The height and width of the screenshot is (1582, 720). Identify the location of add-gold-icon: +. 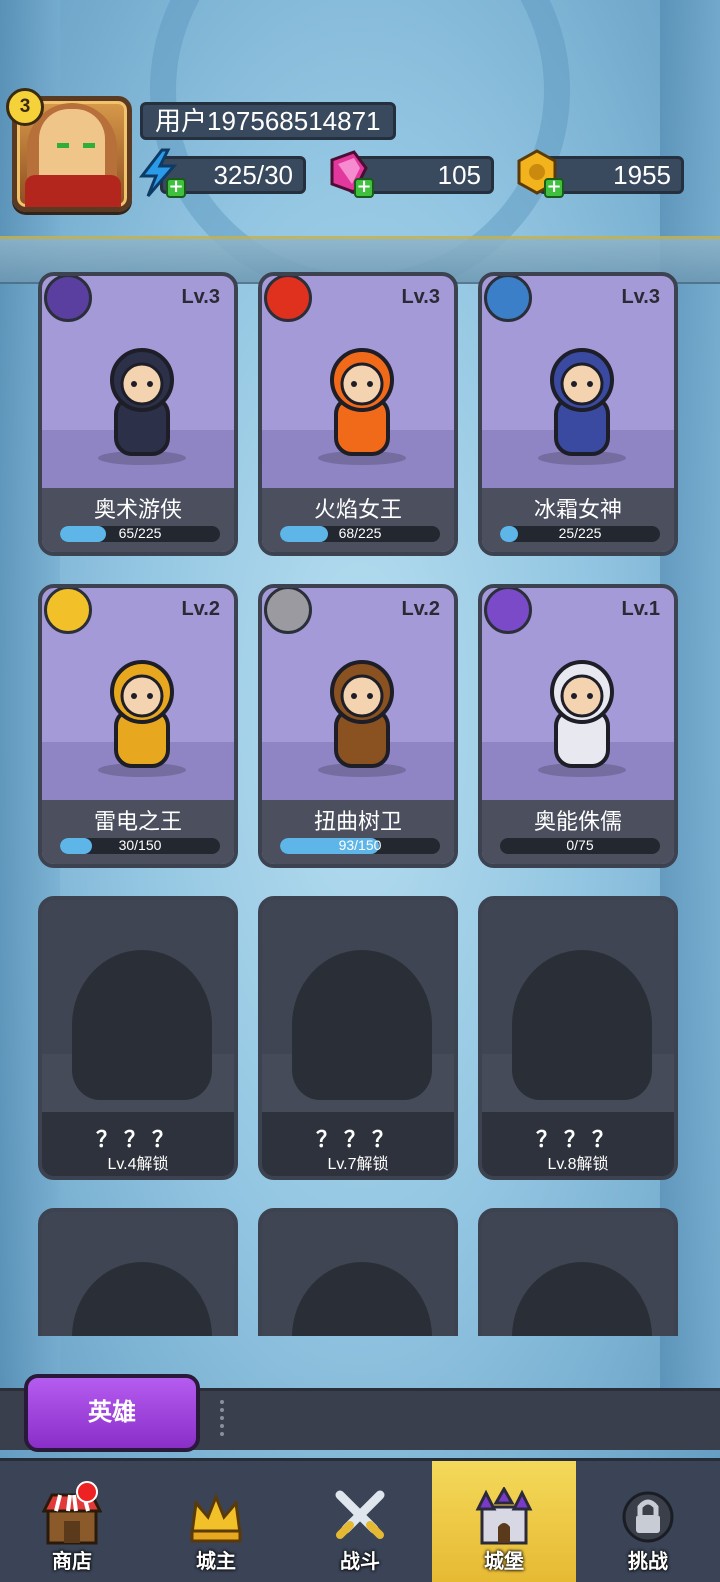
(554, 188).